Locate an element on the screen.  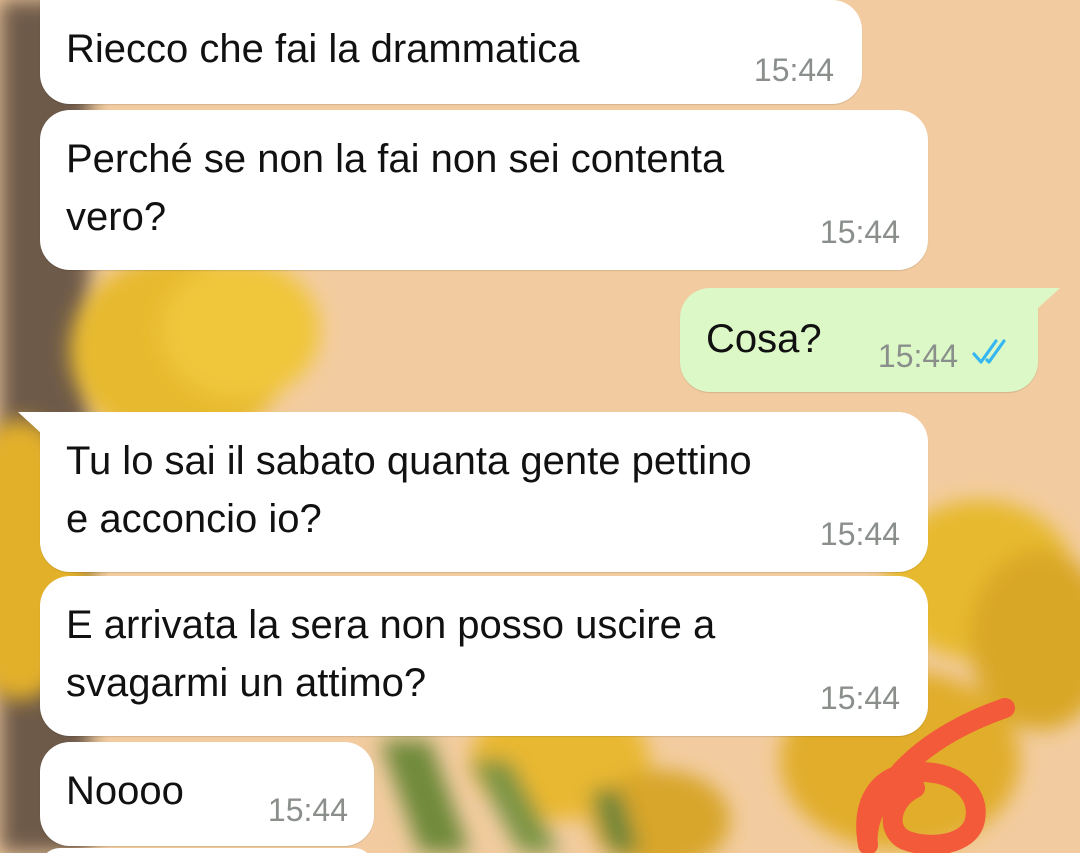
message-text: Riecco che fai la drammatica is located at coordinates (323, 49).